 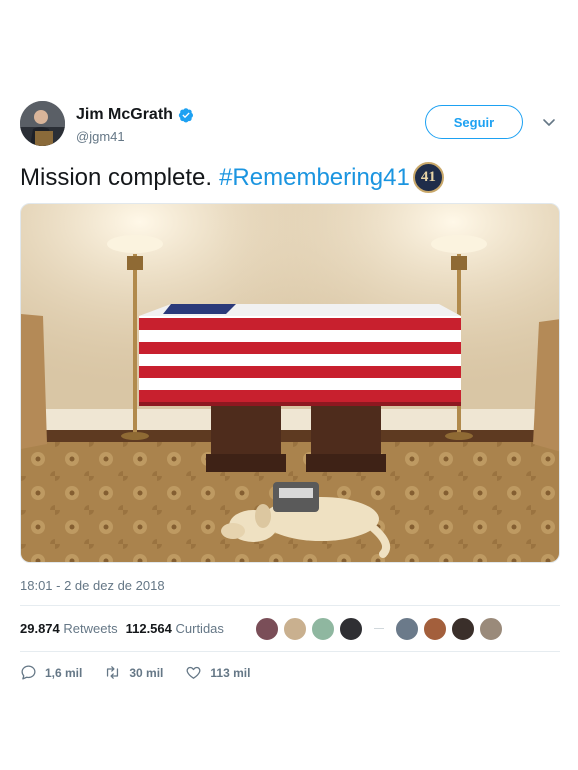 I want to click on hashtag-emoji-icon: 41, so click(x=428, y=177).